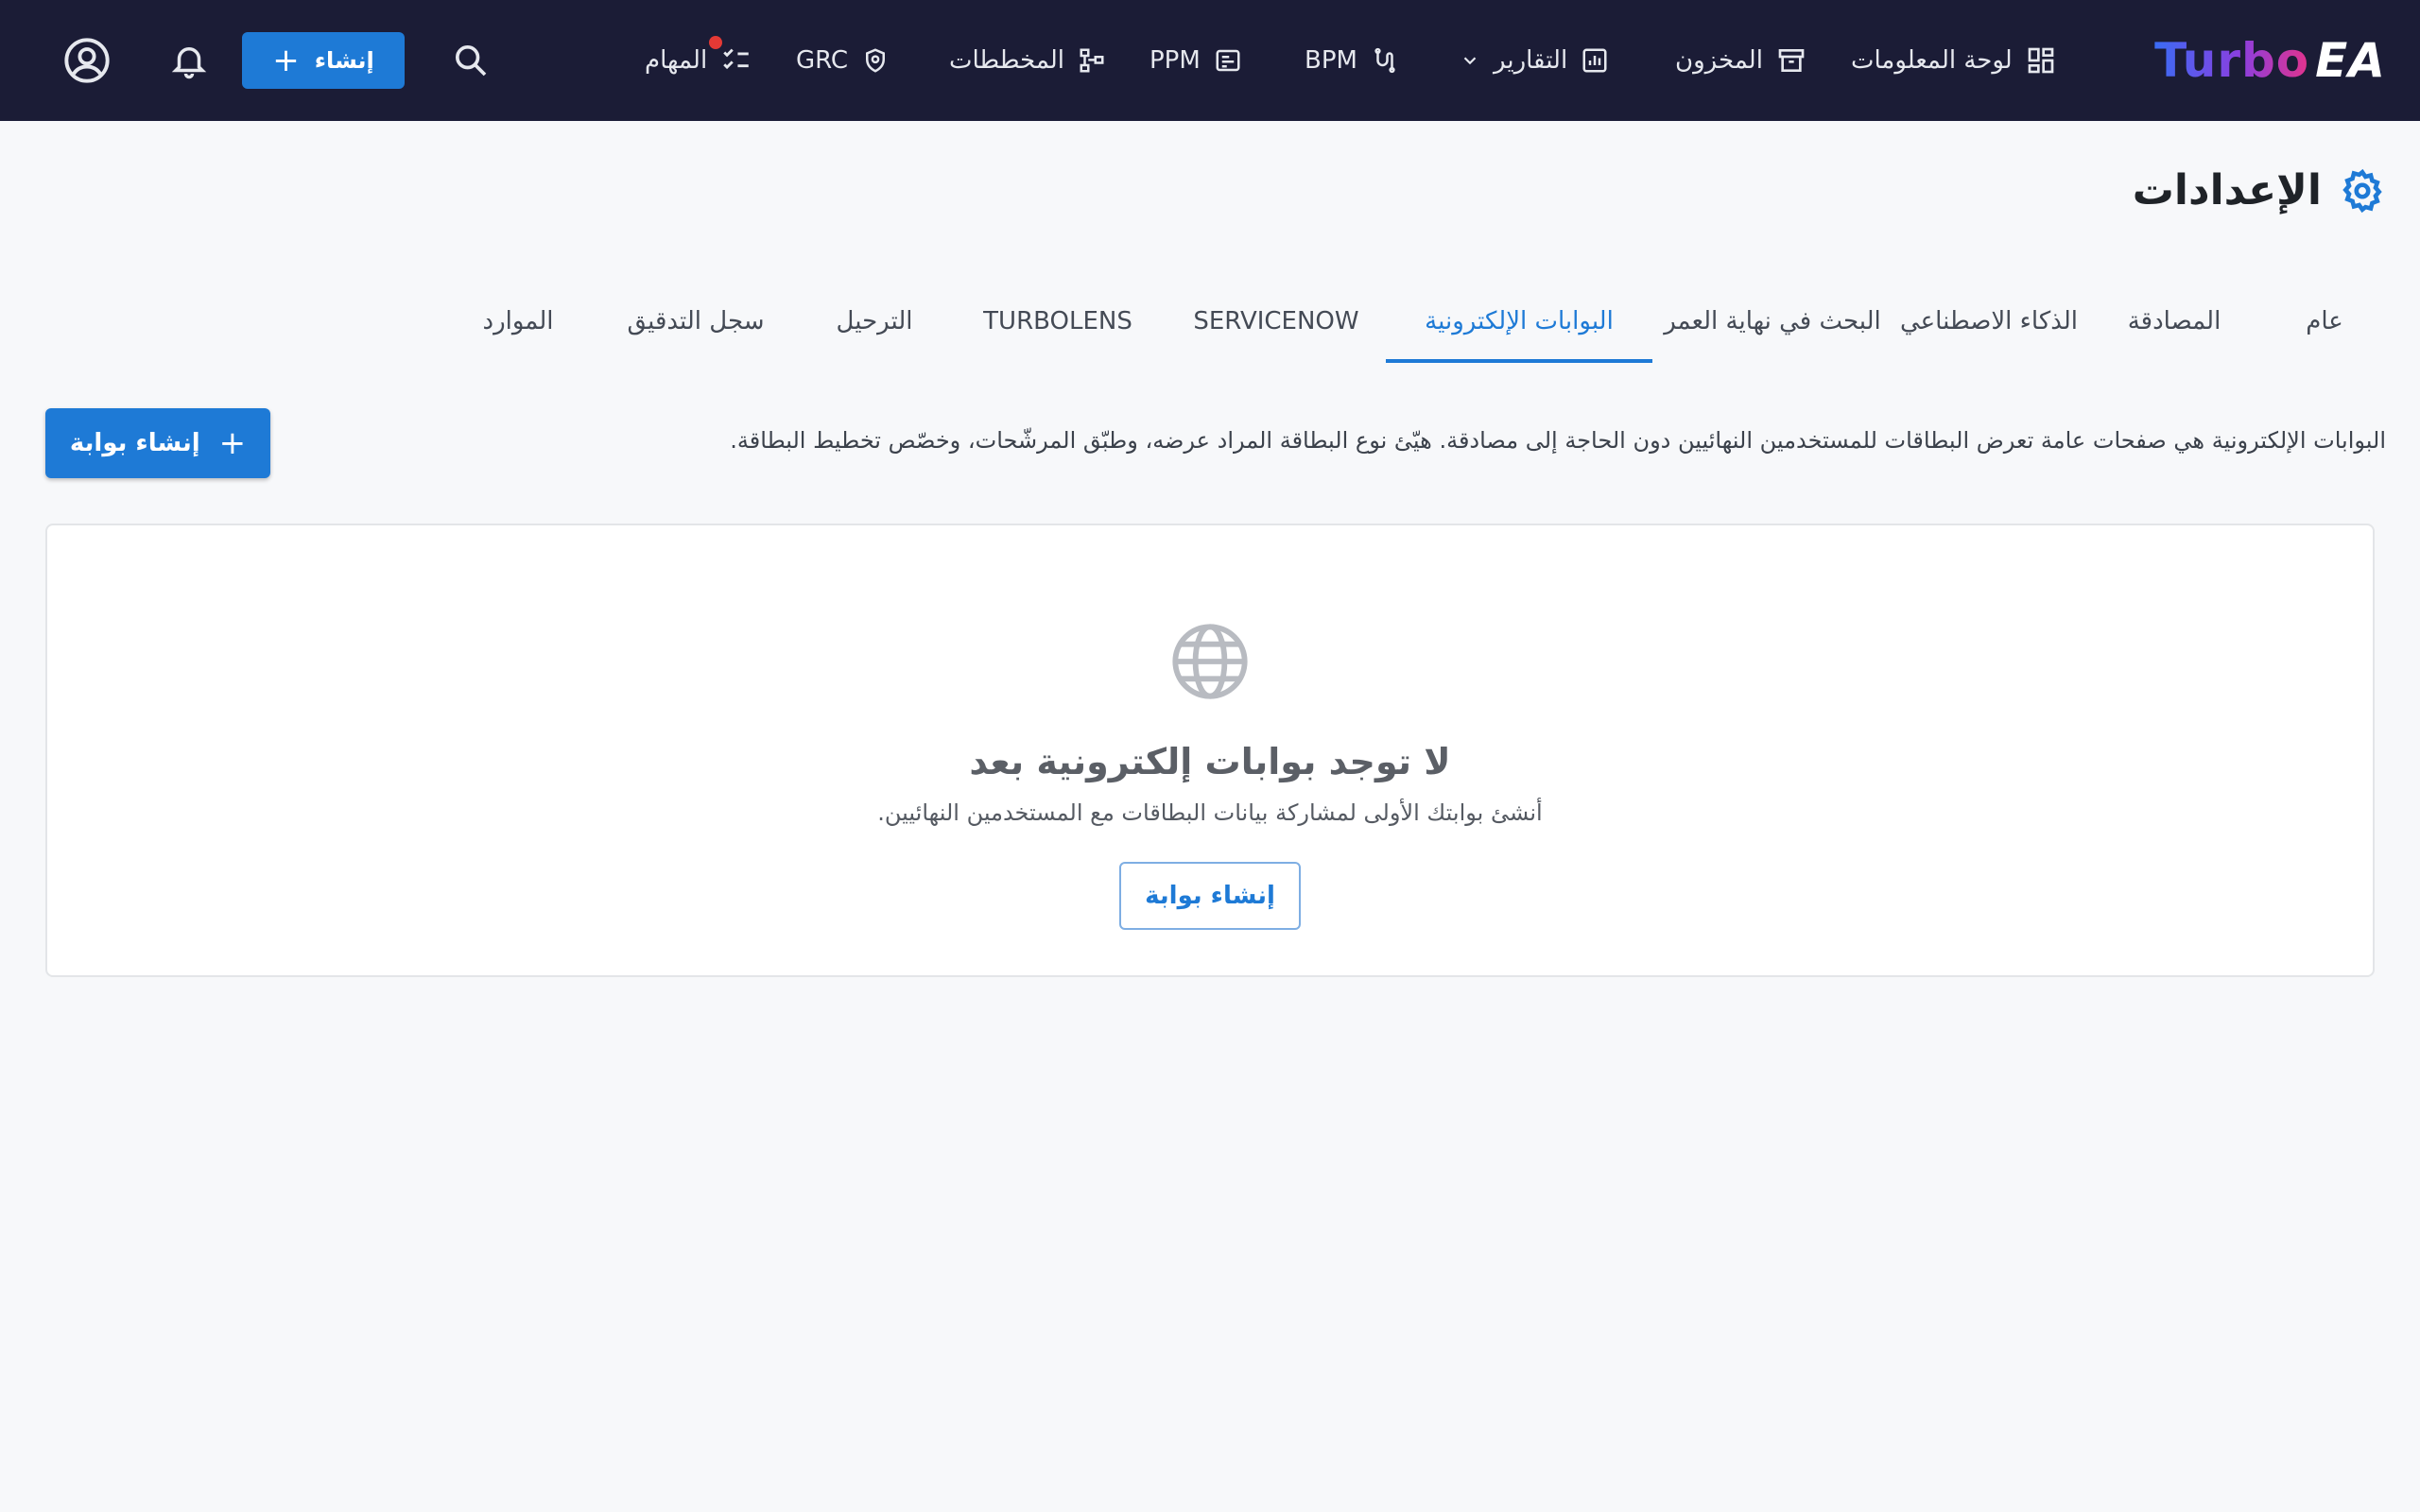  Describe the element at coordinates (676, 60) in the screenshot. I see `nav-item-label: المهام` at that location.